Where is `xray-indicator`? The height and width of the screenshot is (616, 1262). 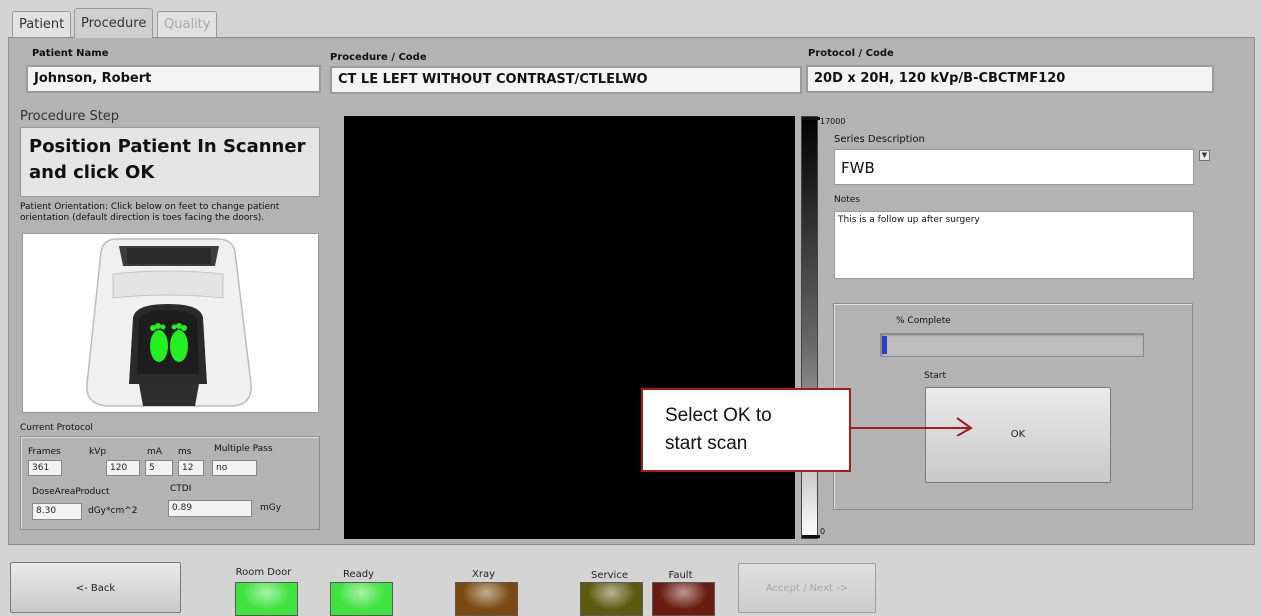
xray-indicator is located at coordinates (486, 599).